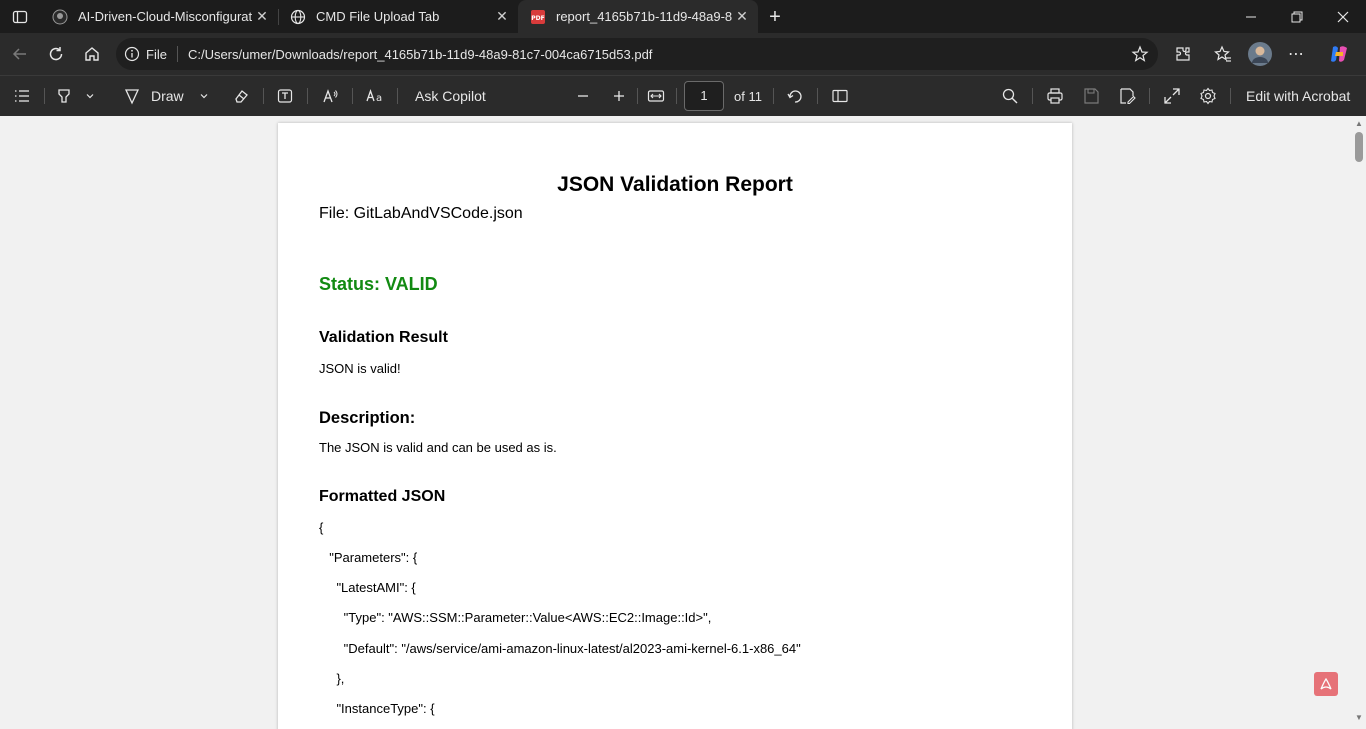  Describe the element at coordinates (656, 96) in the screenshot. I see `fit-width-icon` at that location.